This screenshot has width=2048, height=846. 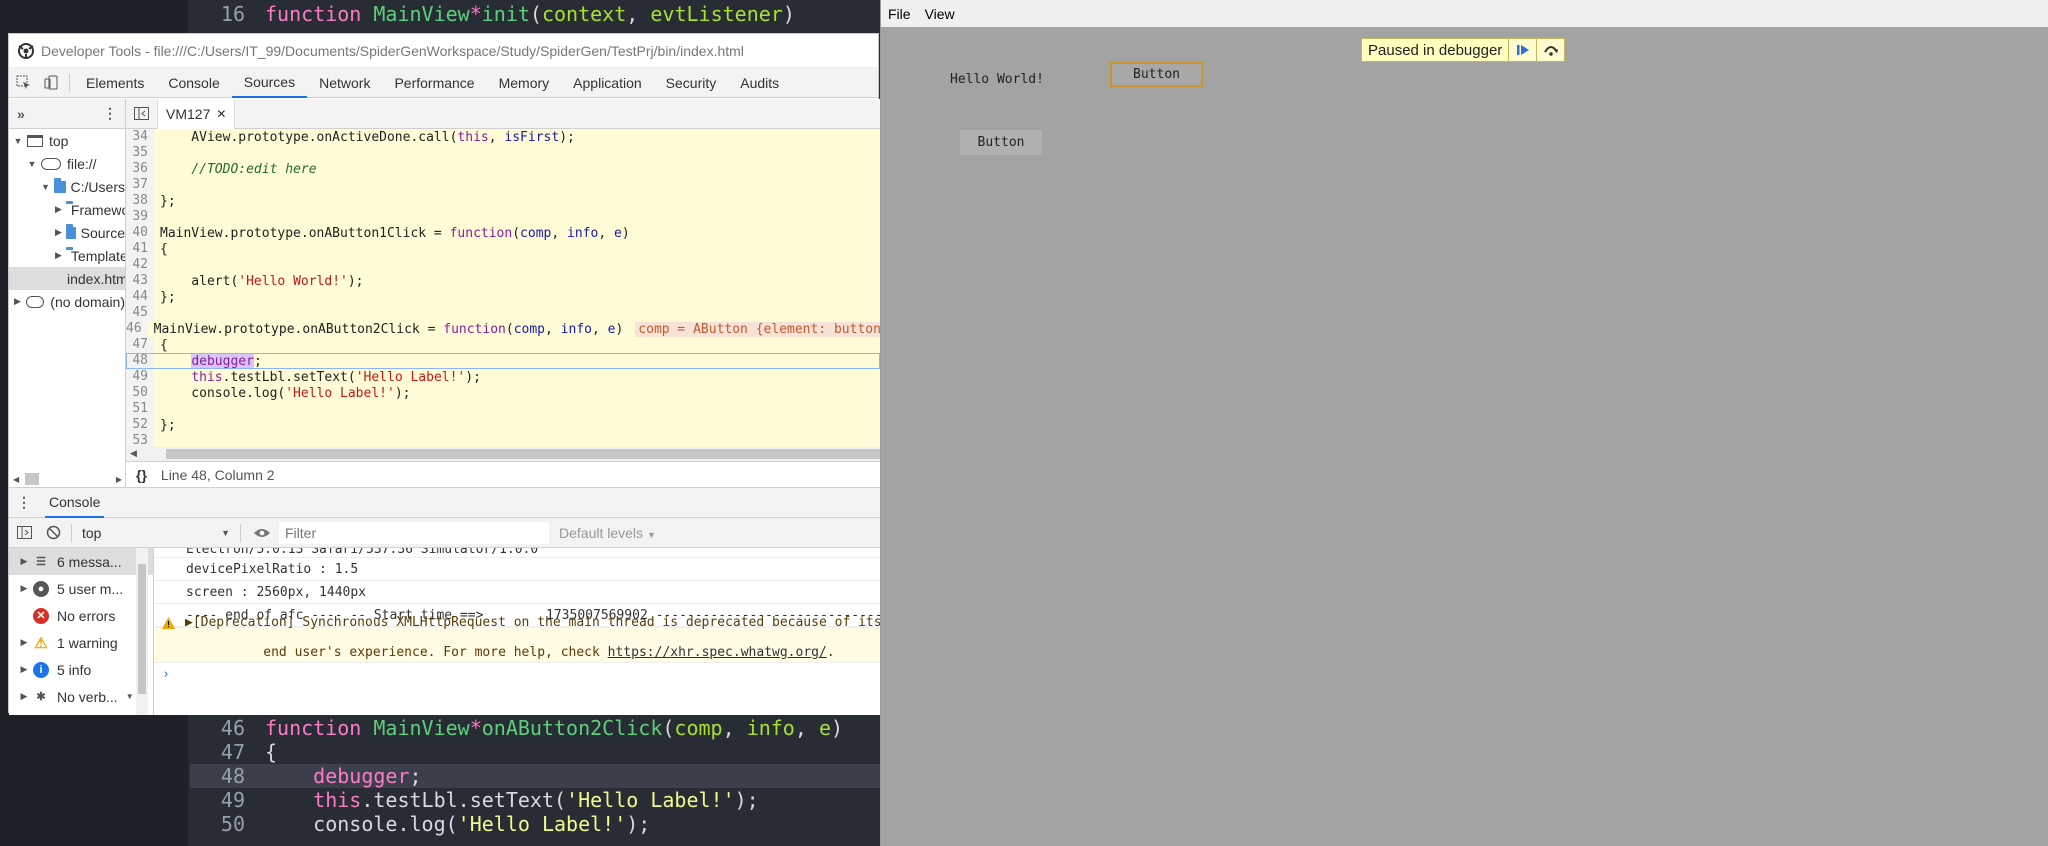 I want to click on line-number: 38, so click(x=140, y=201).